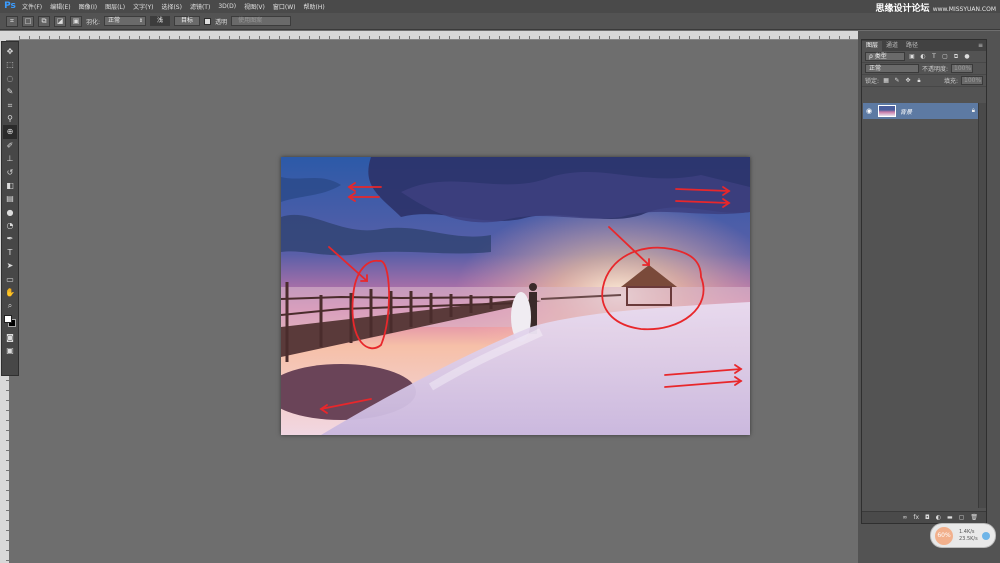 The height and width of the screenshot is (563, 1000). I want to click on blend-row: 正常 不透明度: 100%, so click(924, 69).